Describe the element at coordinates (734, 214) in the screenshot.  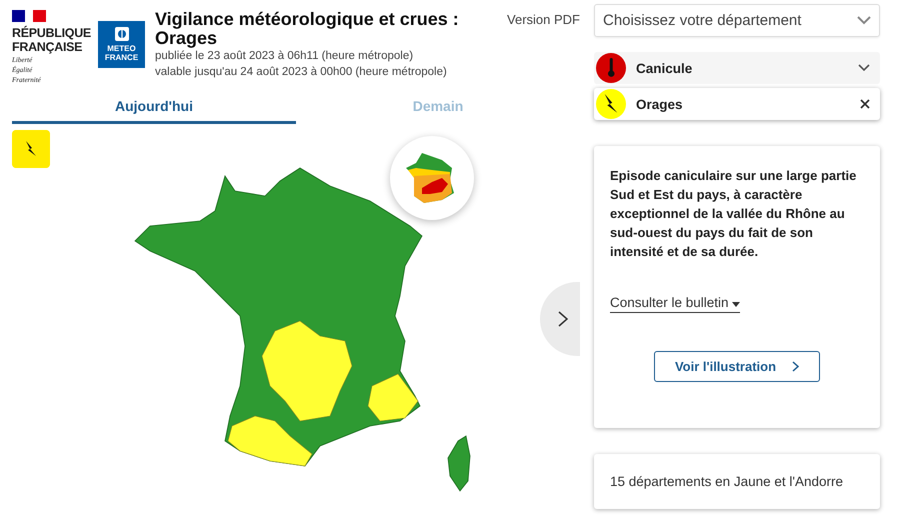
I see `bulletin-text: Episode caniculaire sur une large partie Sud et Est du pays, à caractère exceptionnel de la vallée du Rhône au sud-ouest du pays du fait de son intensité et de sa durée.` at that location.